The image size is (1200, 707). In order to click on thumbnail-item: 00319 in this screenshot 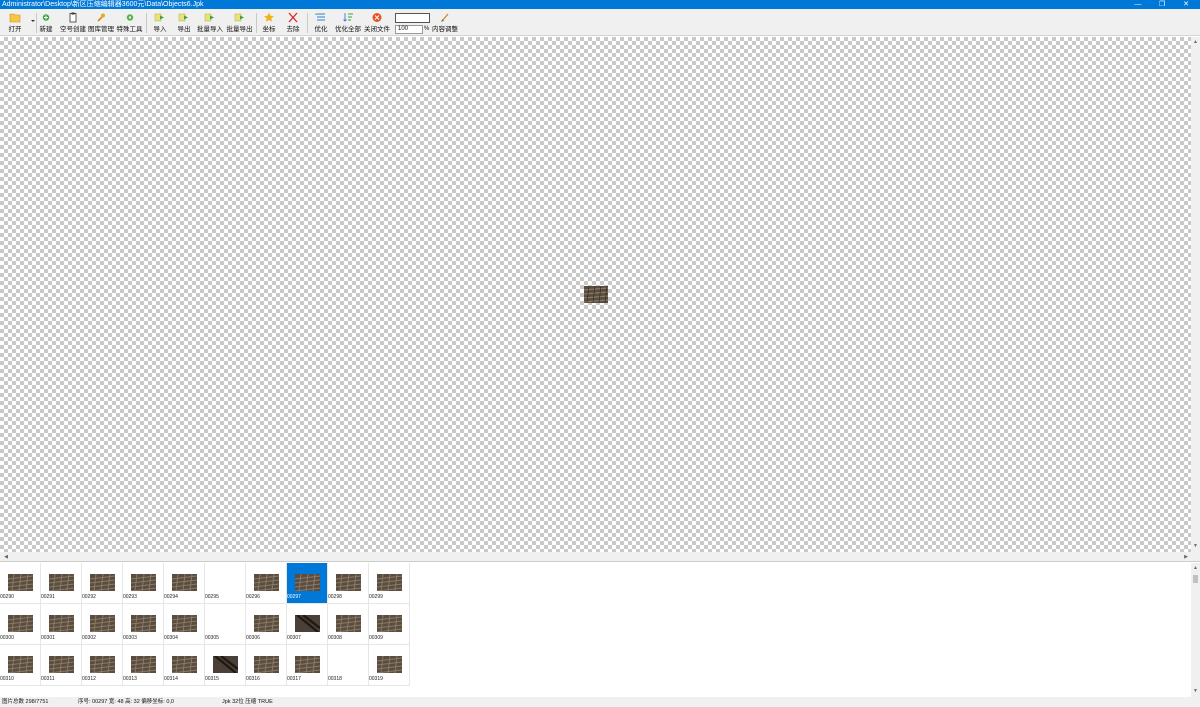, I will do `click(389, 665)`.